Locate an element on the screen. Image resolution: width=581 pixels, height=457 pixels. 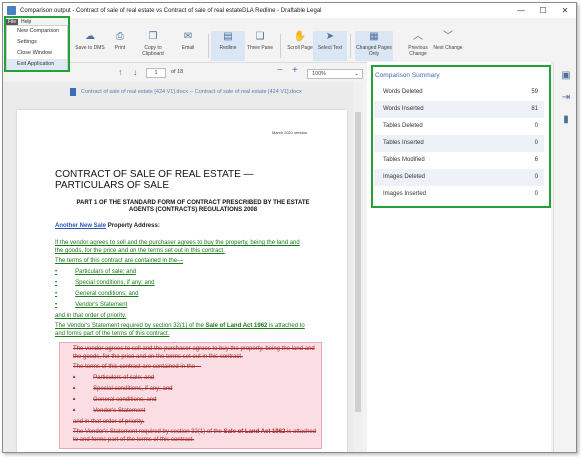
changed-pages-only-button: ▦ Changed Pages Only is located at coordinates (374, 46).